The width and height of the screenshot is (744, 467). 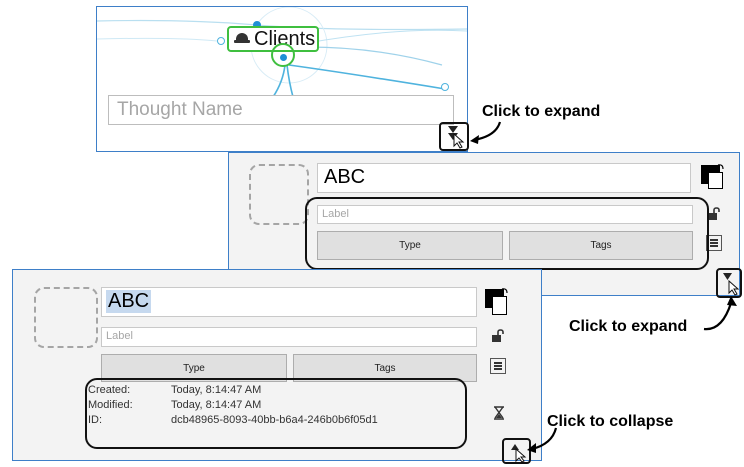 I want to click on cursor-icon, so click(x=456, y=137).